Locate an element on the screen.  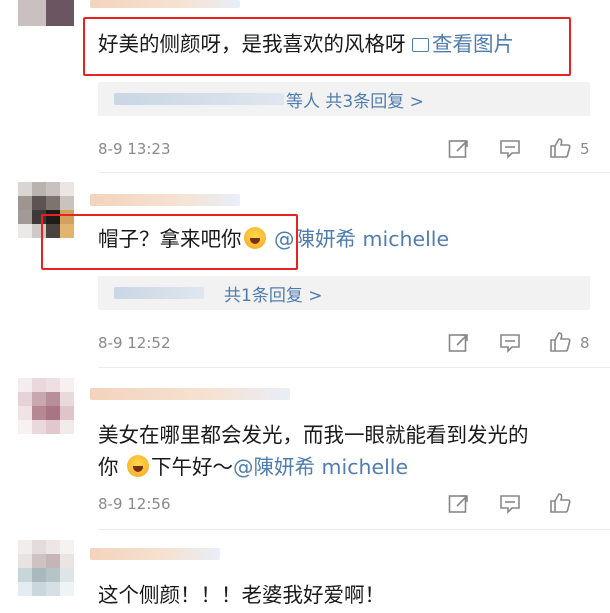
reply-summary: 共1条回复 > is located at coordinates (344, 293).